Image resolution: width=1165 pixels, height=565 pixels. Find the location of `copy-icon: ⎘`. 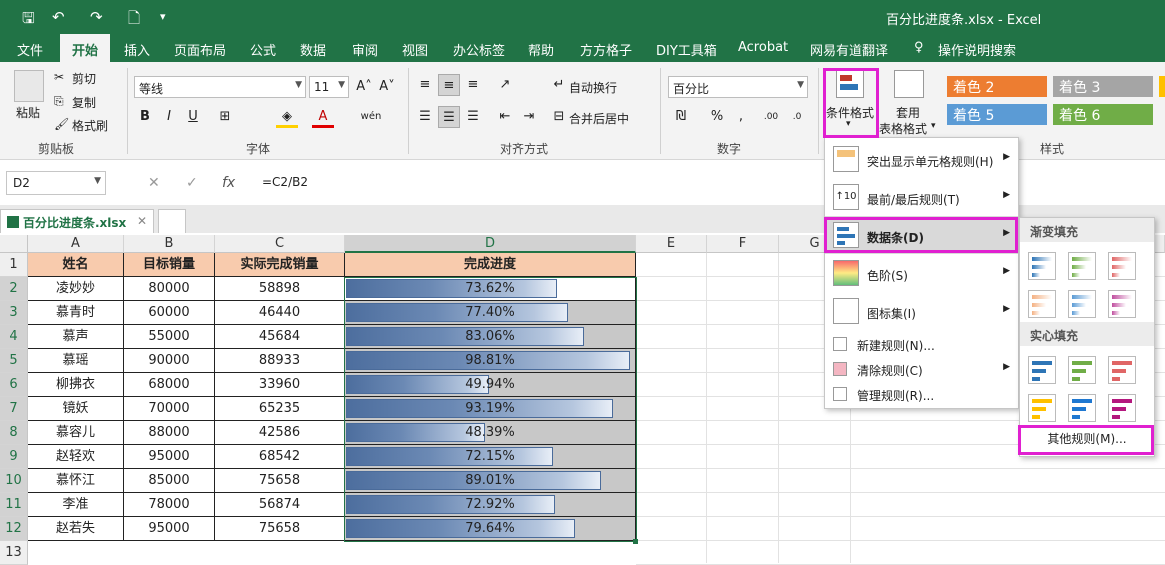

copy-icon: ⎘ is located at coordinates (59, 101).